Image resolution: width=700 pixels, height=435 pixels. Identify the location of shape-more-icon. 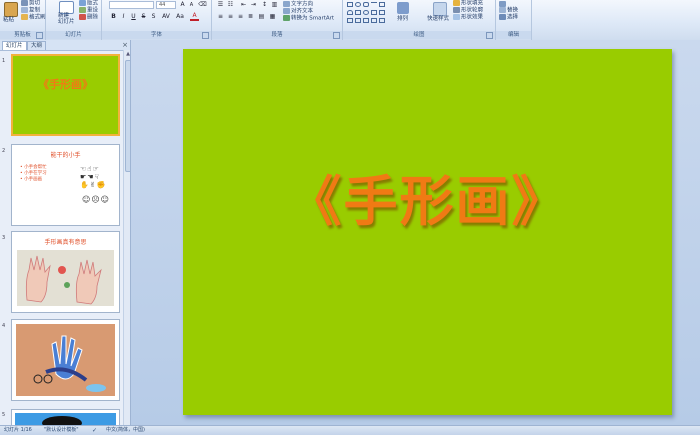
(382, 20).